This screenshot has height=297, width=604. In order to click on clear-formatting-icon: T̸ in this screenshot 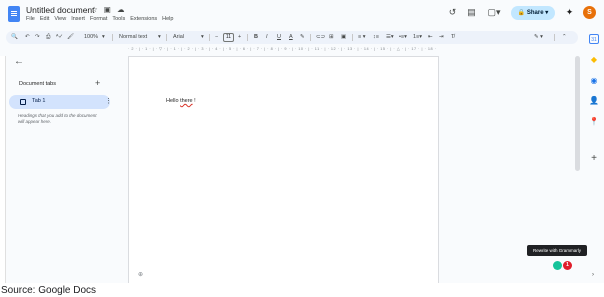, I will do `click(452, 37)`.